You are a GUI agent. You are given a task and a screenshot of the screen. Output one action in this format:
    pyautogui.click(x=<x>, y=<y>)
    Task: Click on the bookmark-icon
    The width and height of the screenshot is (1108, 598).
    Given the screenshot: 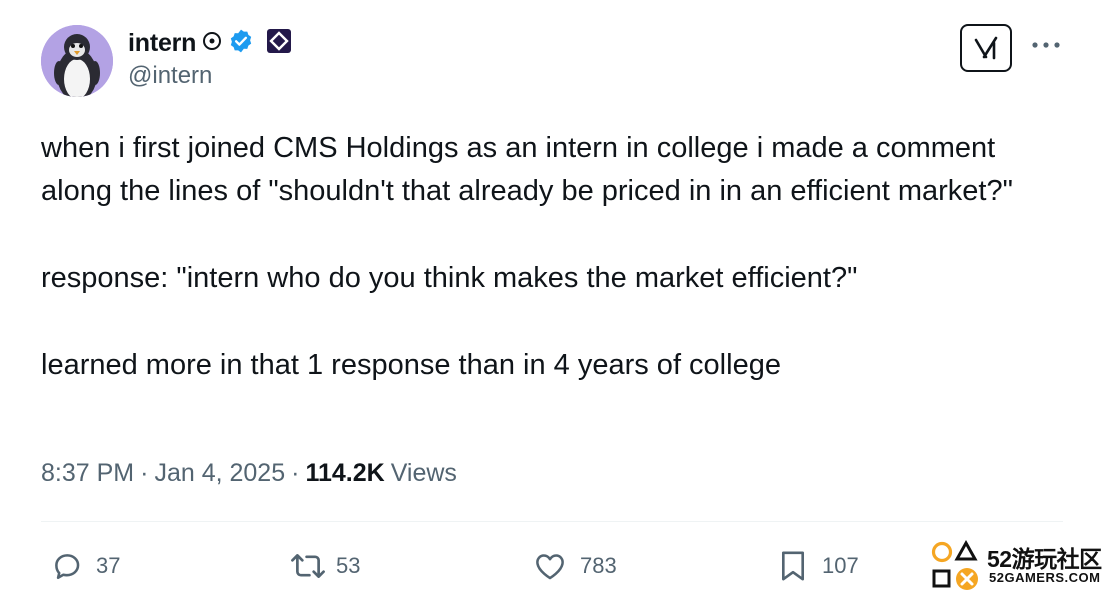 What is the action you would take?
    pyautogui.click(x=793, y=566)
    